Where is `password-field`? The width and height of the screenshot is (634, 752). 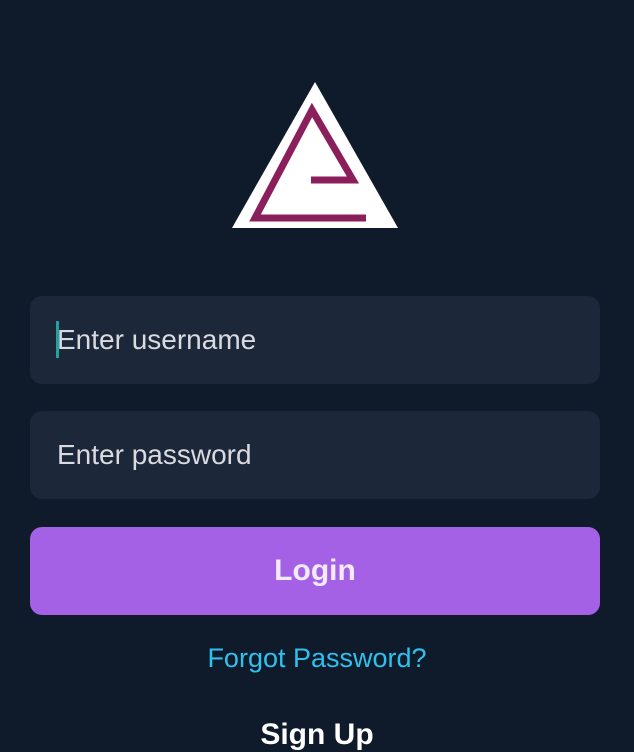 password-field is located at coordinates (315, 455).